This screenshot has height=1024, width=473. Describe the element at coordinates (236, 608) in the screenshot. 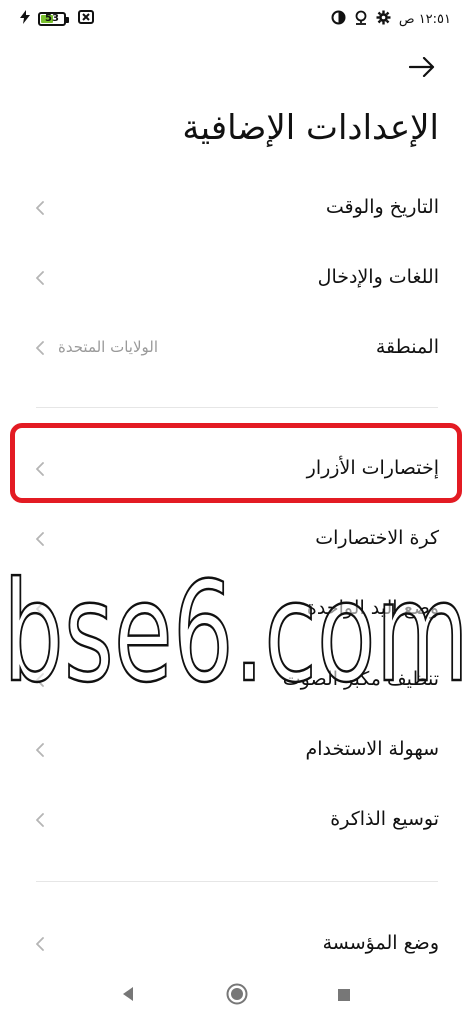

I see `settings-row-one-handed-mode: وضع اليد الواحدة` at that location.